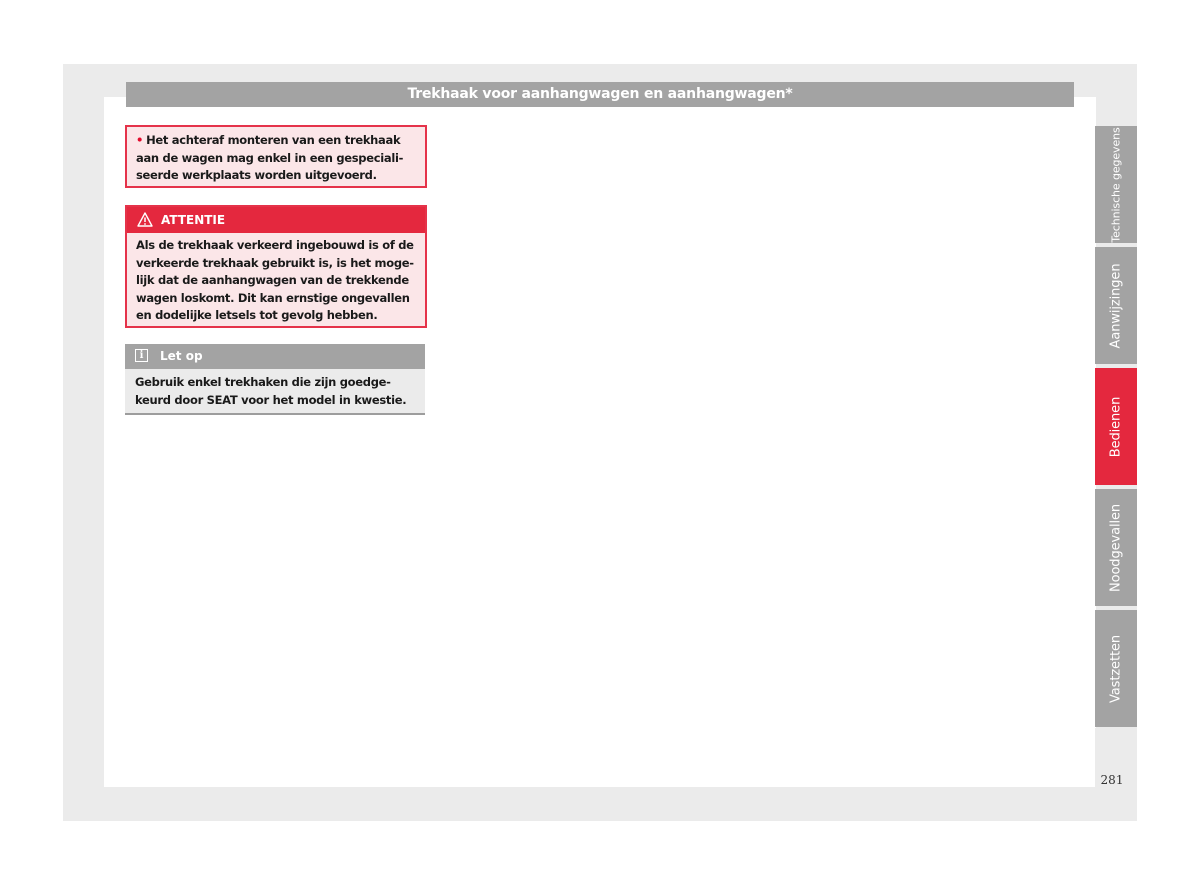 The height and width of the screenshot is (884, 1200). What do you see at coordinates (141, 355) in the screenshot?
I see `info-icon: i` at bounding box center [141, 355].